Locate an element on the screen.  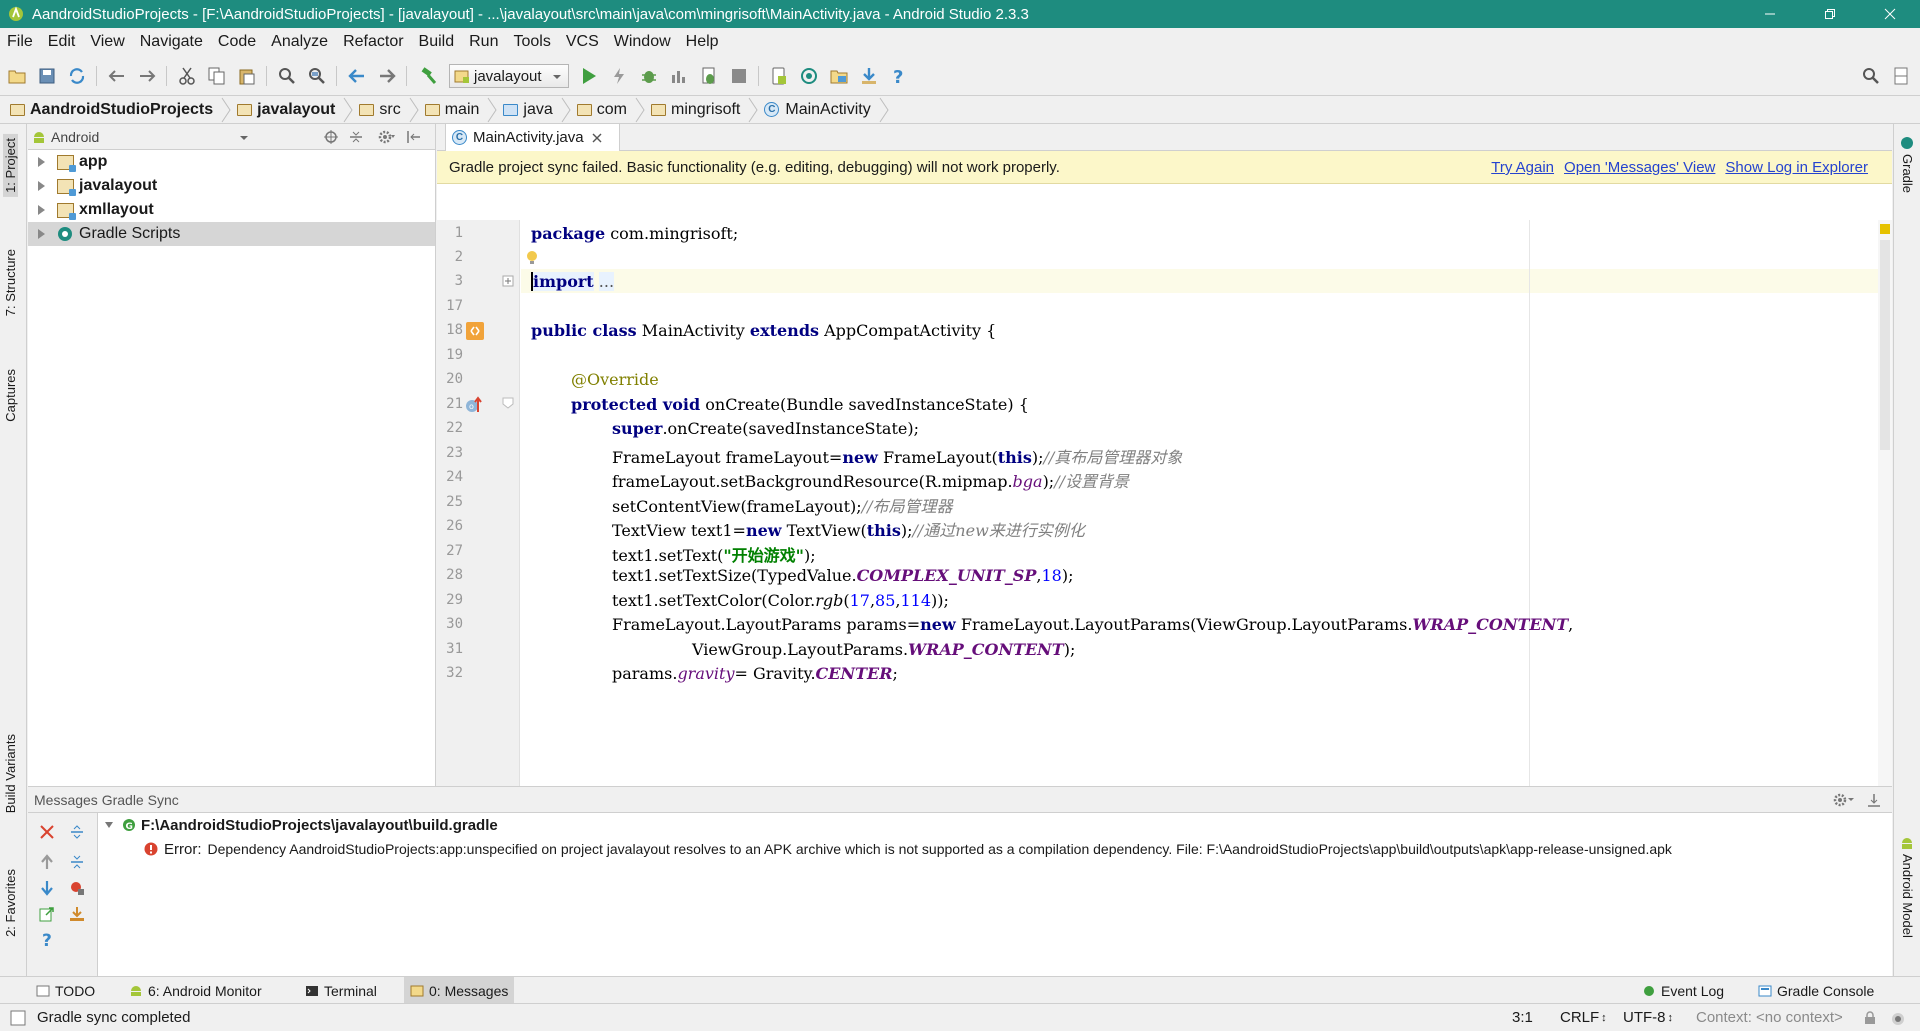
scrollbar-thumb is located at coordinates (1885, 345).